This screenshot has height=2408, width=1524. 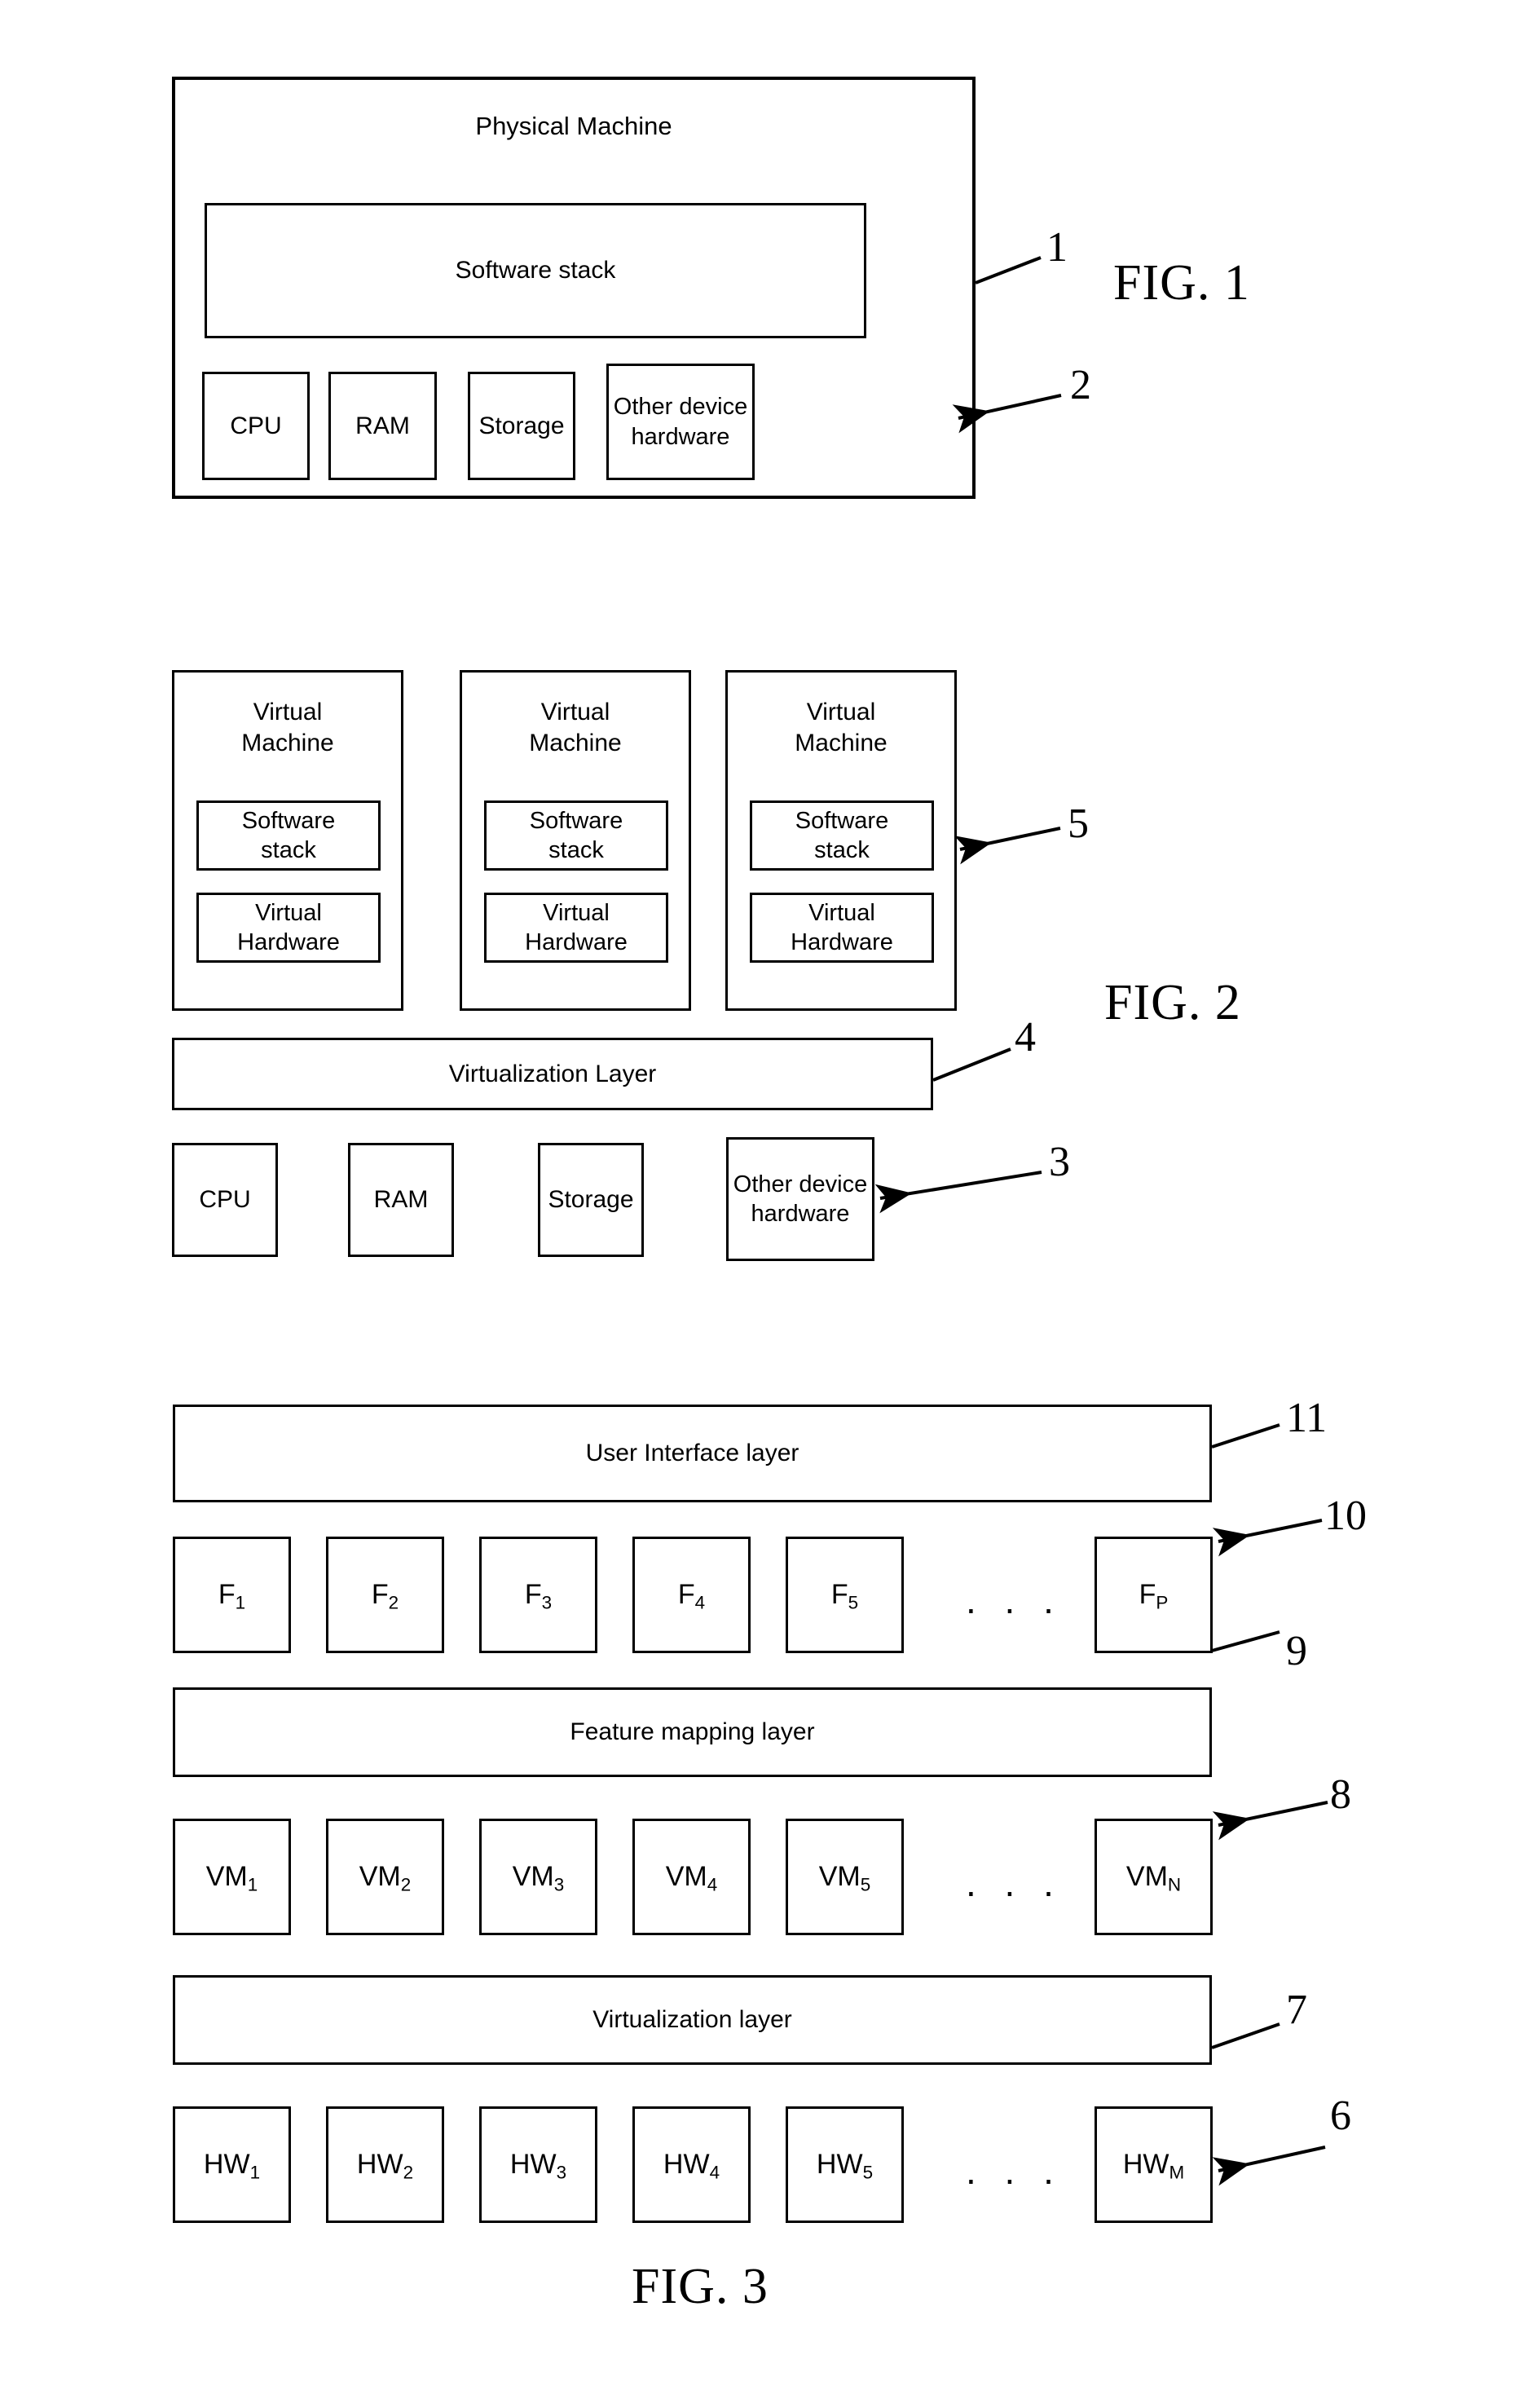 I want to click on feature-box-3-label: F3, so click(x=538, y=1596).